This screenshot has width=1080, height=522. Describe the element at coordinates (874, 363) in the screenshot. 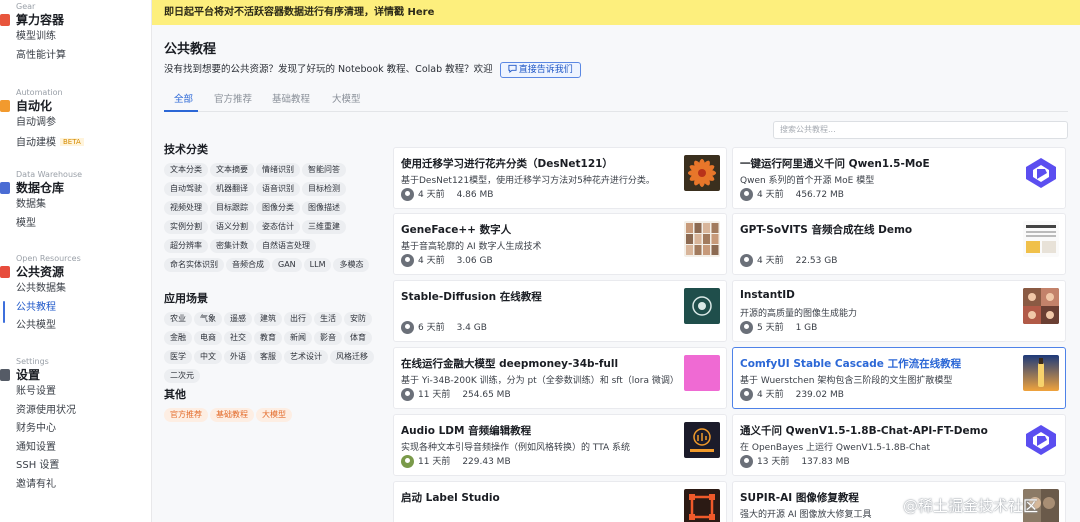

I see `card-title: ComfyUI Stable Cascade 工作流在线教程` at that location.